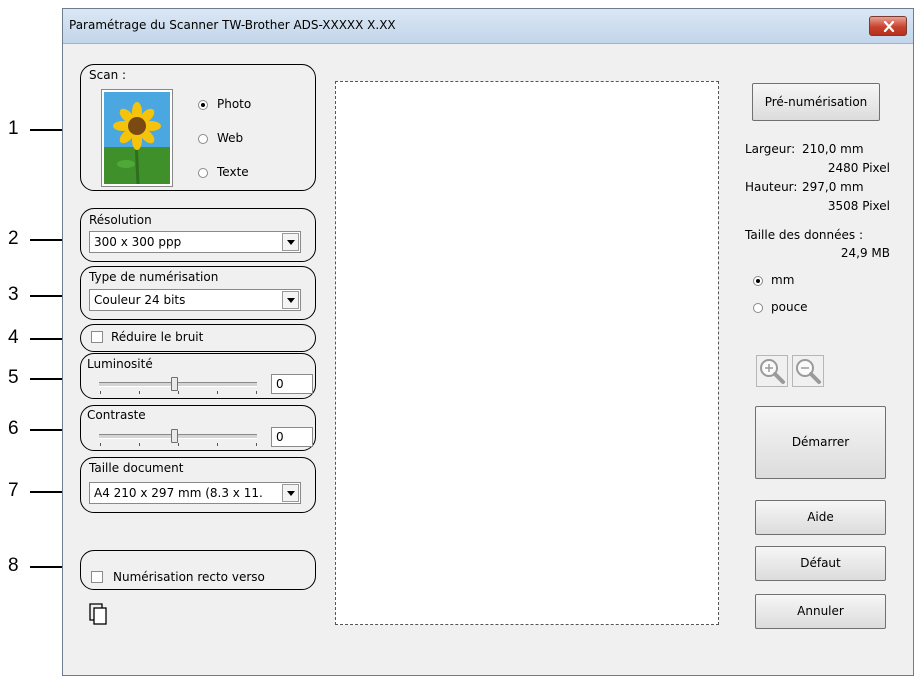 This screenshot has width=918, height=679. What do you see at coordinates (136, 468) in the screenshot?
I see `document-size-label: Taille document` at bounding box center [136, 468].